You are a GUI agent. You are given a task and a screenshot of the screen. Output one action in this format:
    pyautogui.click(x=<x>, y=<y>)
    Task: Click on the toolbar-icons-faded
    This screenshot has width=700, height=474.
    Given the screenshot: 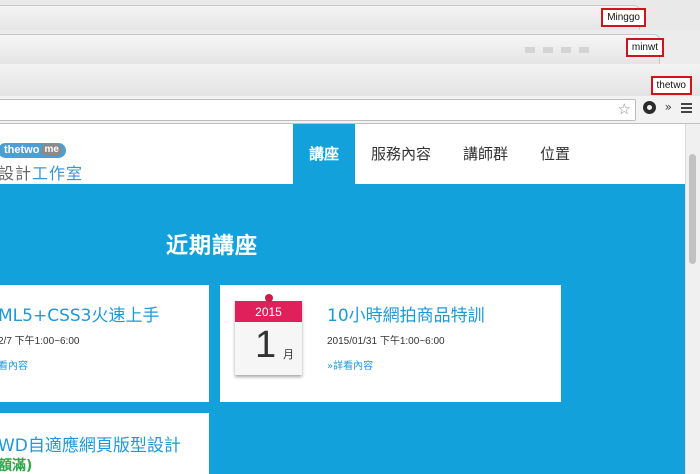 What is the action you would take?
    pyautogui.click(x=570, y=45)
    